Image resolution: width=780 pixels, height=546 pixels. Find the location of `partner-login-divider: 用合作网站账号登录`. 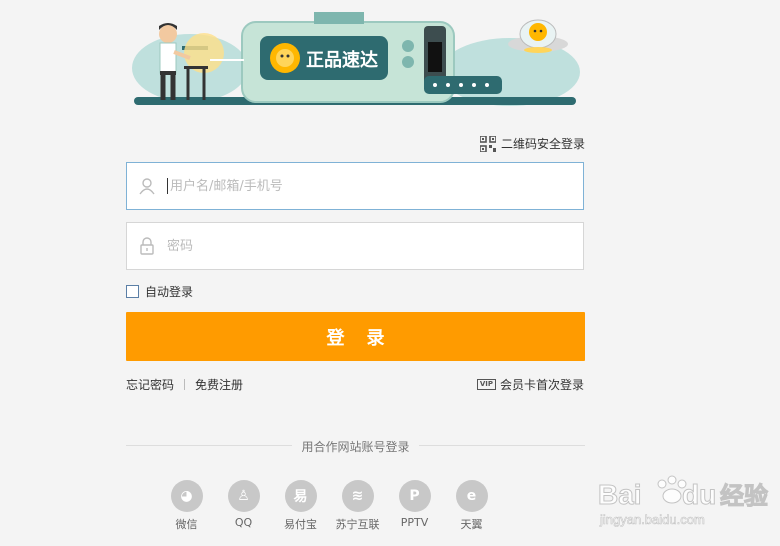

partner-login-divider: 用合作网站账号登录 is located at coordinates (355, 446).